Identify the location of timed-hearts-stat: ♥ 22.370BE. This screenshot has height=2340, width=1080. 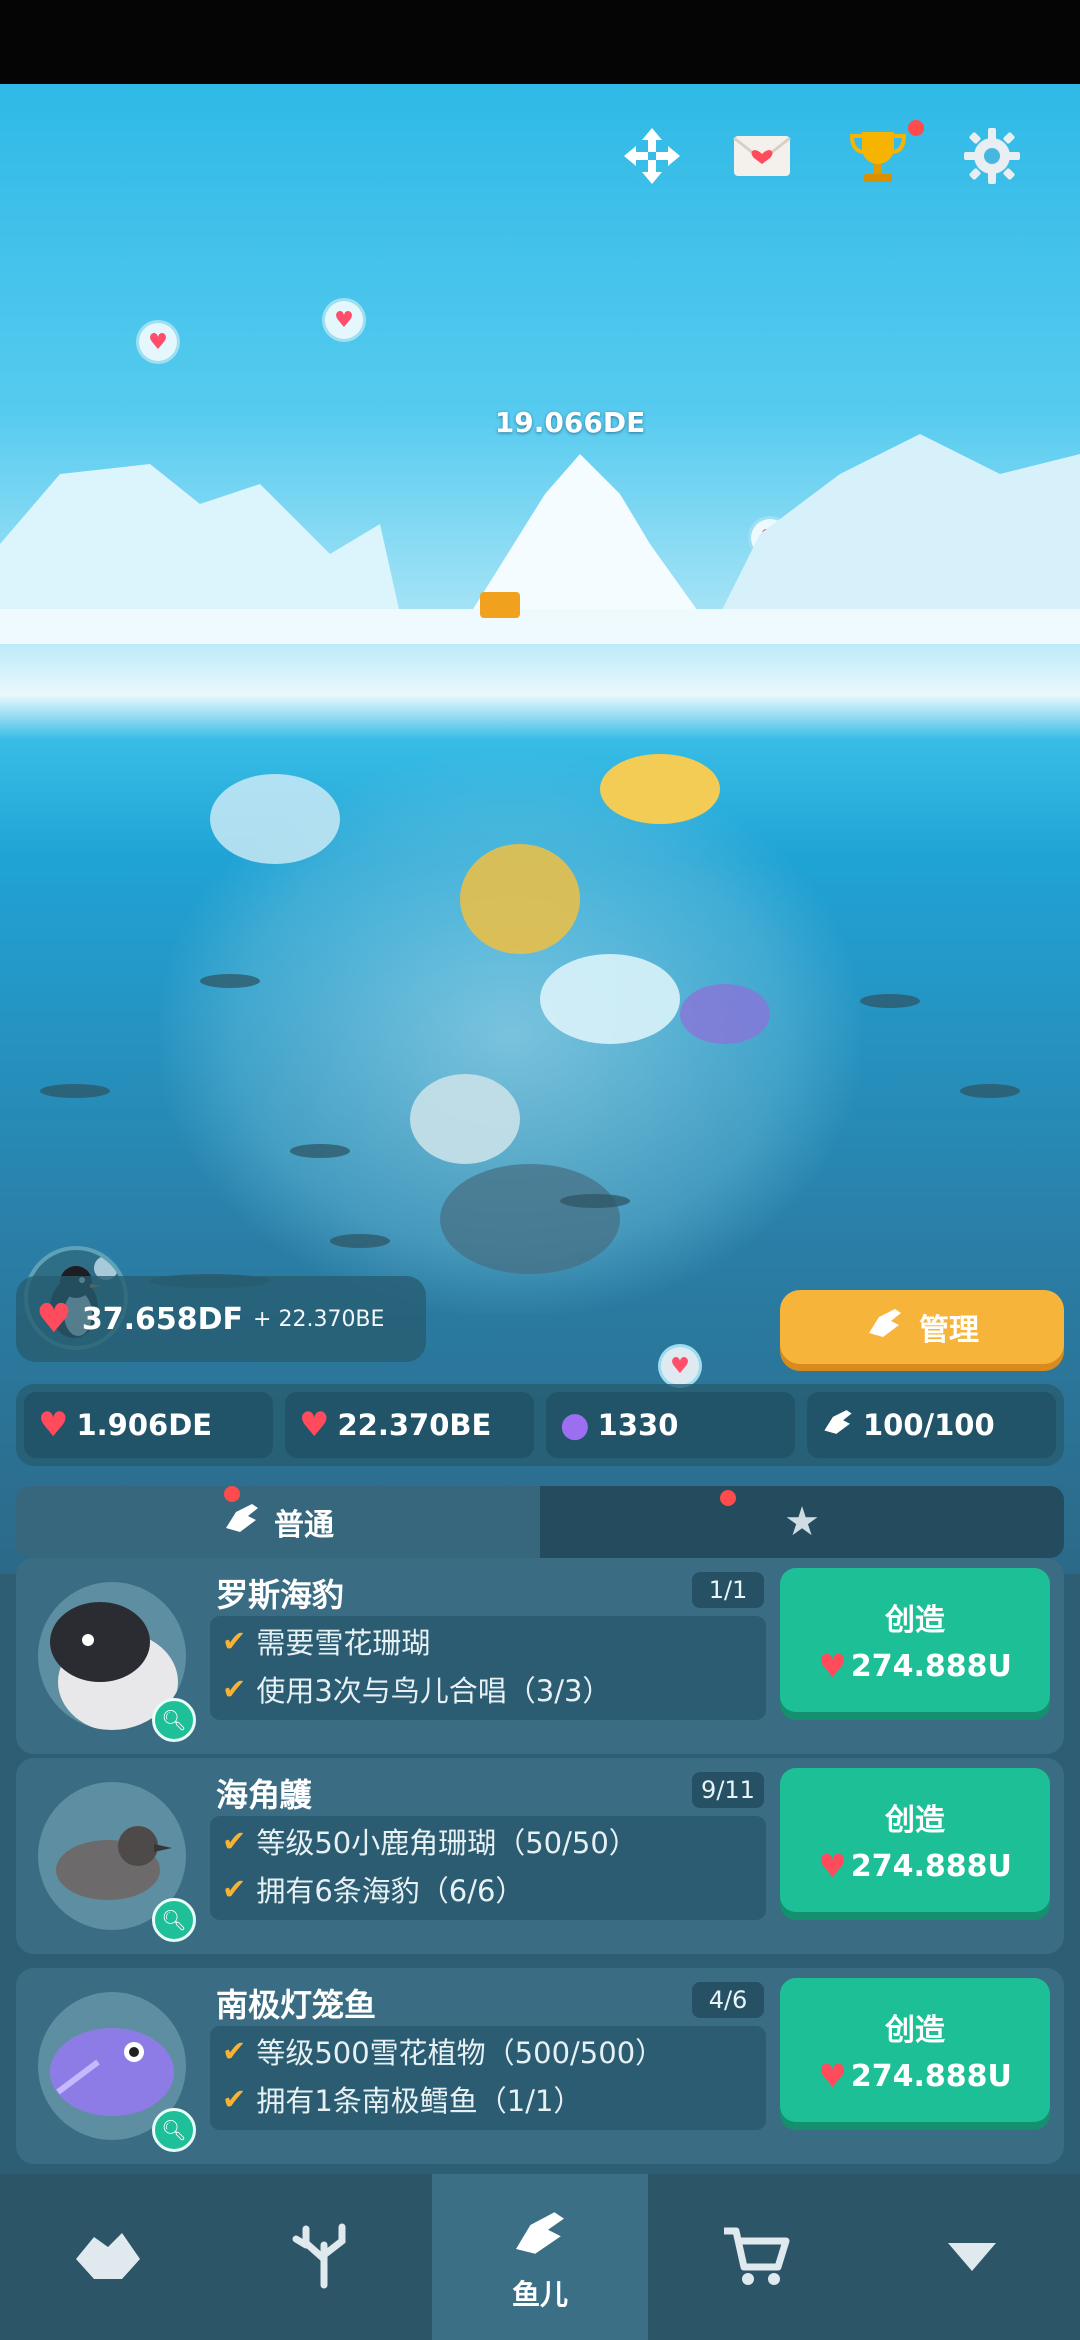
(409, 1425).